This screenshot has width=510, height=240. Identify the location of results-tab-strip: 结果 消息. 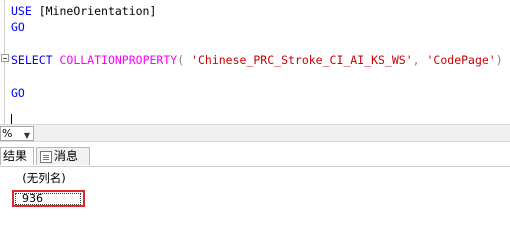
(255, 156).